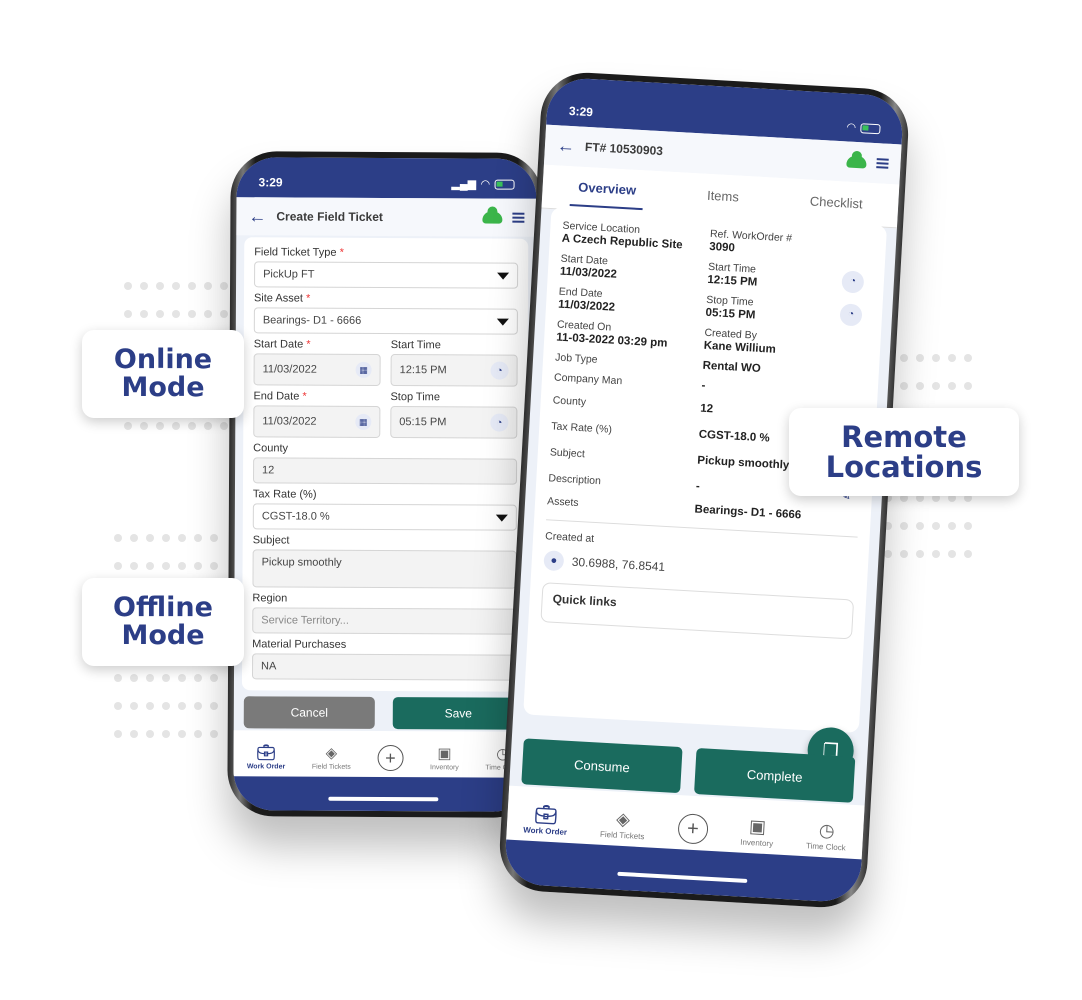 The height and width of the screenshot is (1000, 1082). Describe the element at coordinates (588, 379) in the screenshot. I see `company-man-label: Company Man` at that location.